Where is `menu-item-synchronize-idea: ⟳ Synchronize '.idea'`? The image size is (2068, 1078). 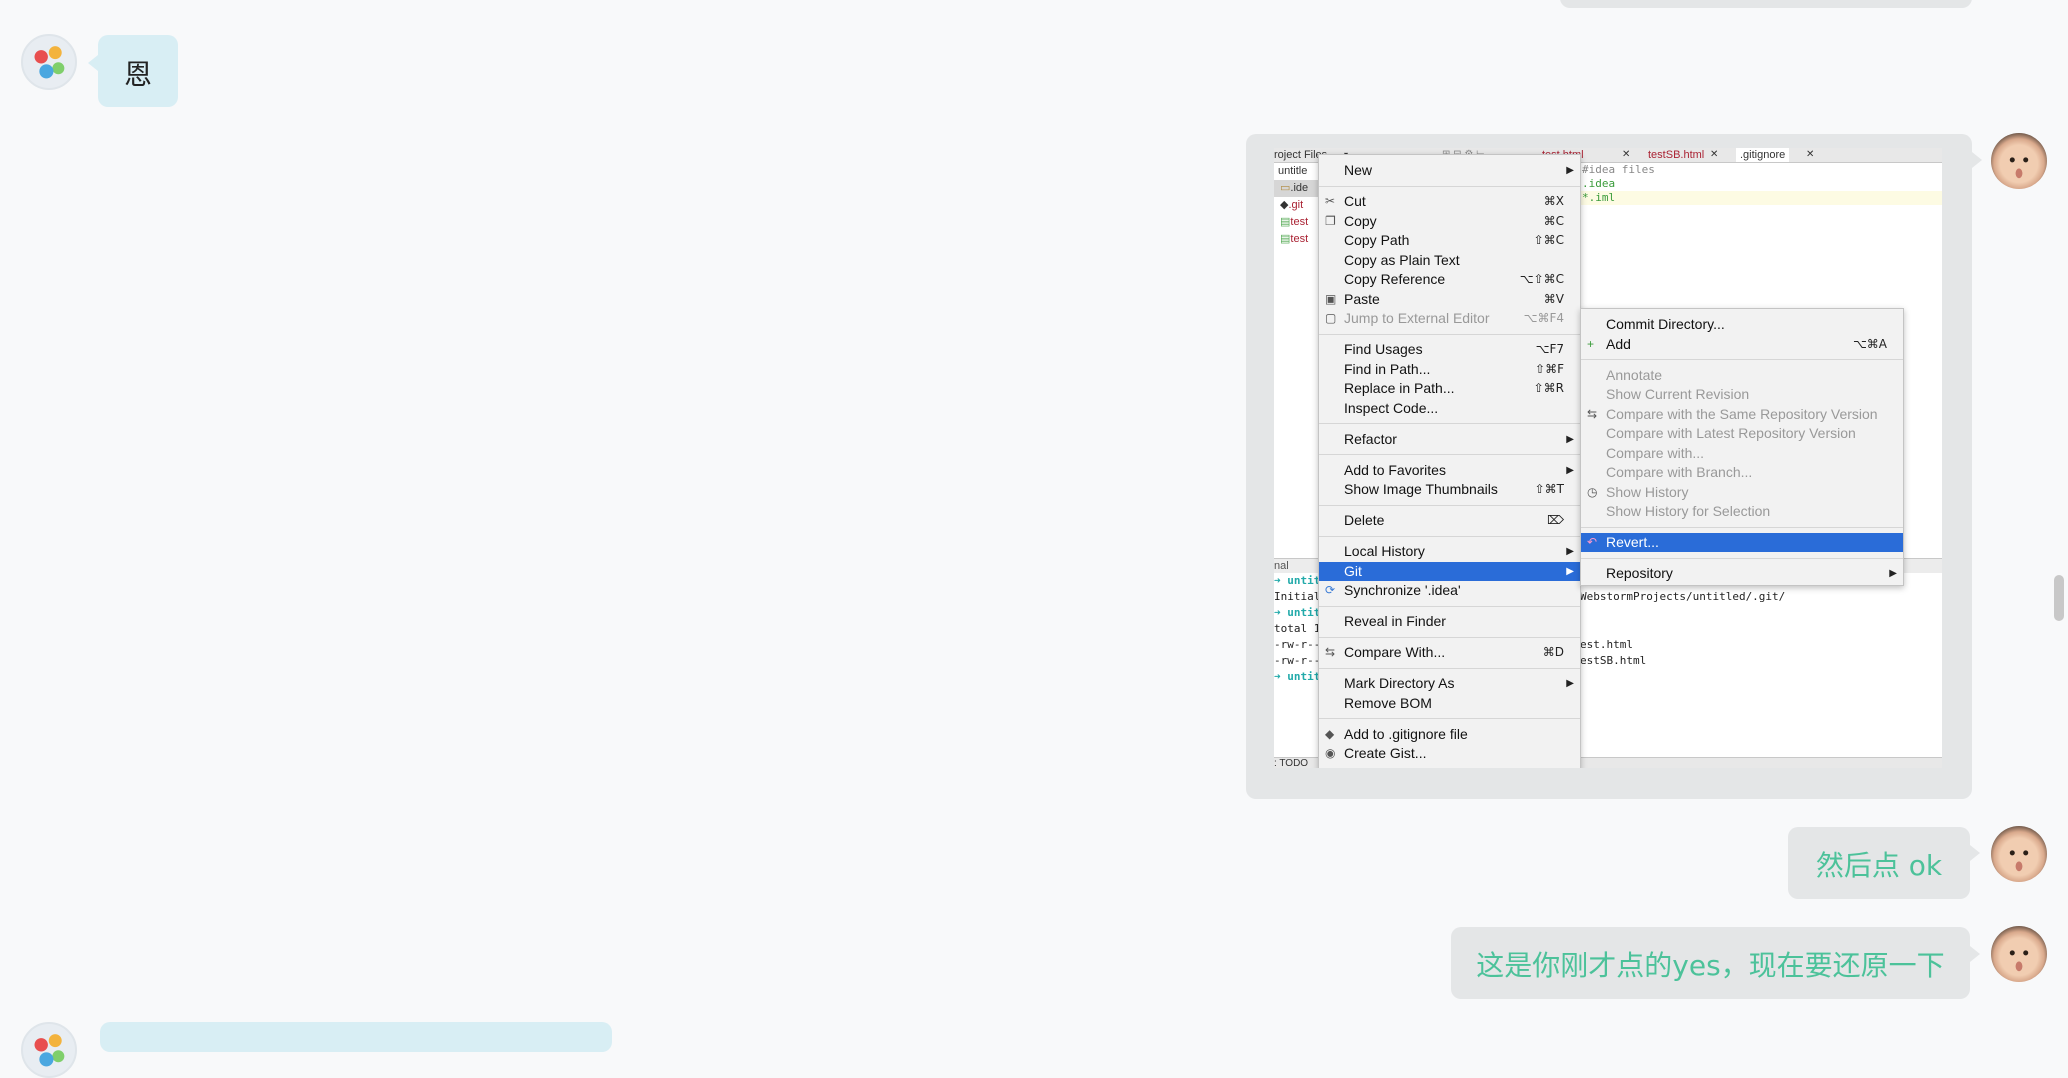 menu-item-synchronize-idea: ⟳ Synchronize '.idea' is located at coordinates (1449, 590).